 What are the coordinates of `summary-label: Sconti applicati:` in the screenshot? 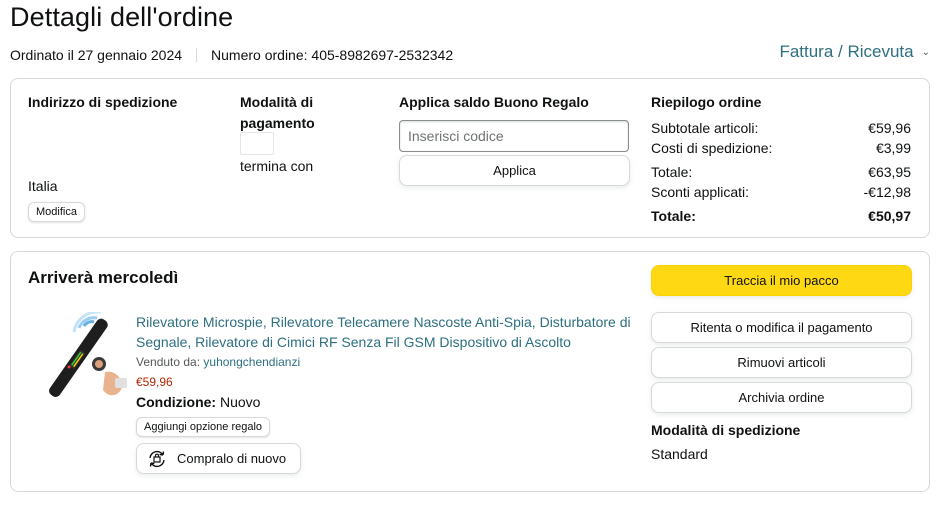 It's located at (700, 192).